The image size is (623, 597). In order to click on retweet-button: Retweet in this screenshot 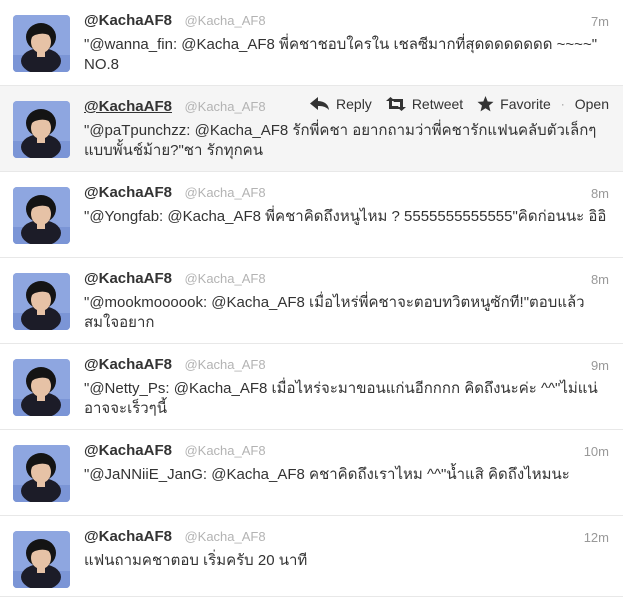, I will do `click(424, 104)`.